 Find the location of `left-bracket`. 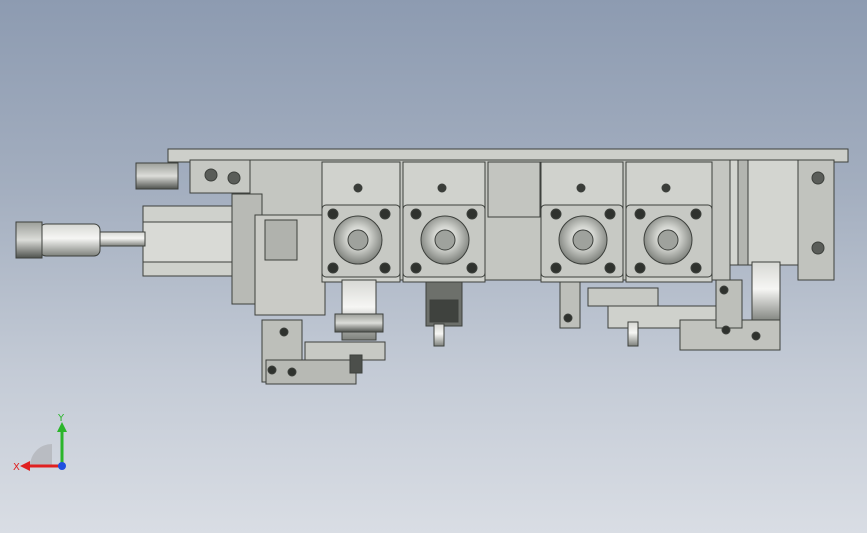

left-bracket is located at coordinates (220, 176).